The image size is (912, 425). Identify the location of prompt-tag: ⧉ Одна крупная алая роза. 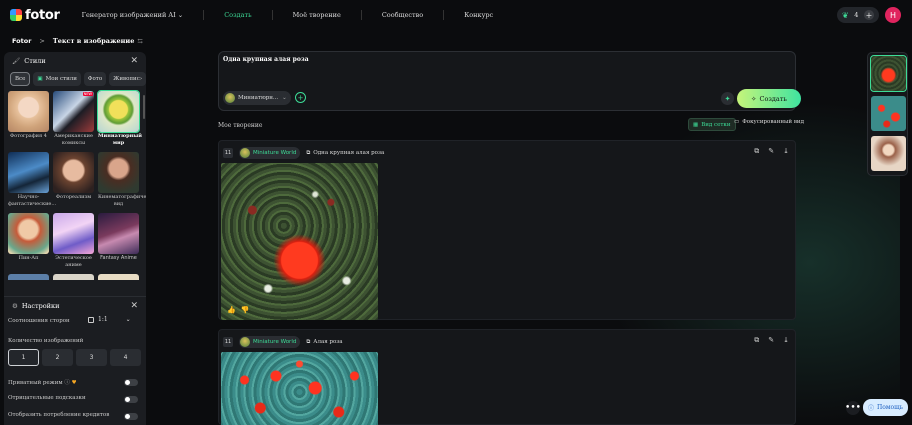
(345, 153).